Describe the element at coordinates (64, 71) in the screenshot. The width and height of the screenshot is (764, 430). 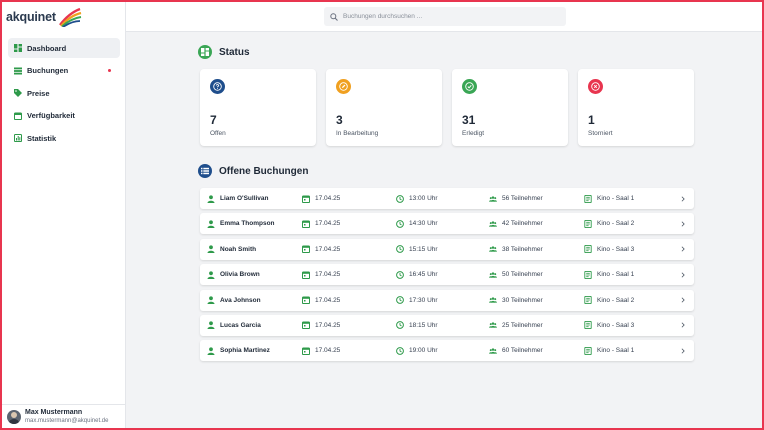
I see `sidebar-item-buchungen: Buchungen` at that location.